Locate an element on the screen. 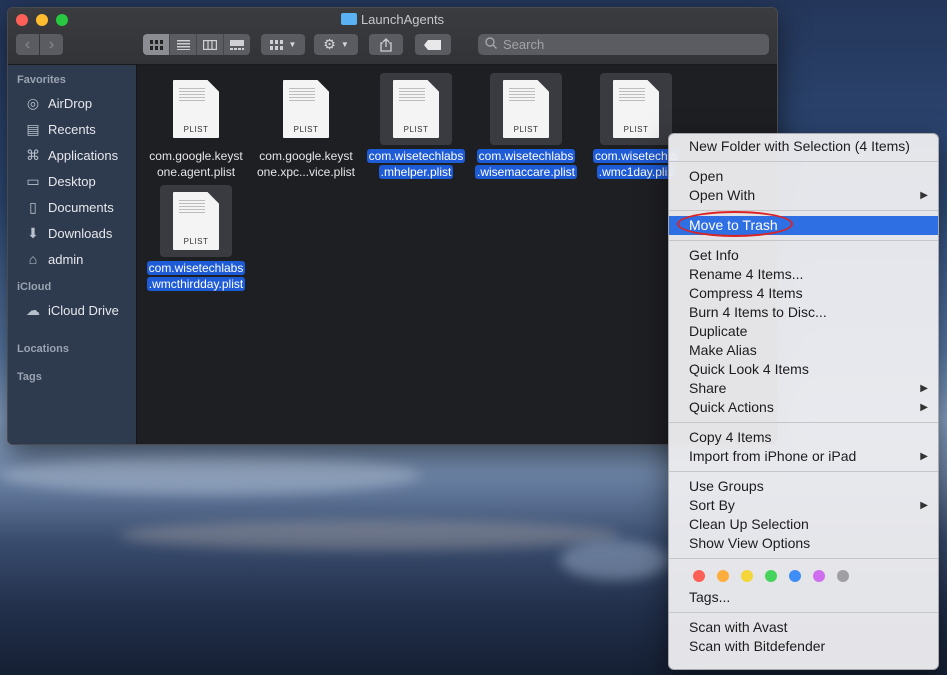 The width and height of the screenshot is (947, 675). menu-item-quick-actions: Quick Actions ▶ is located at coordinates (803, 407).